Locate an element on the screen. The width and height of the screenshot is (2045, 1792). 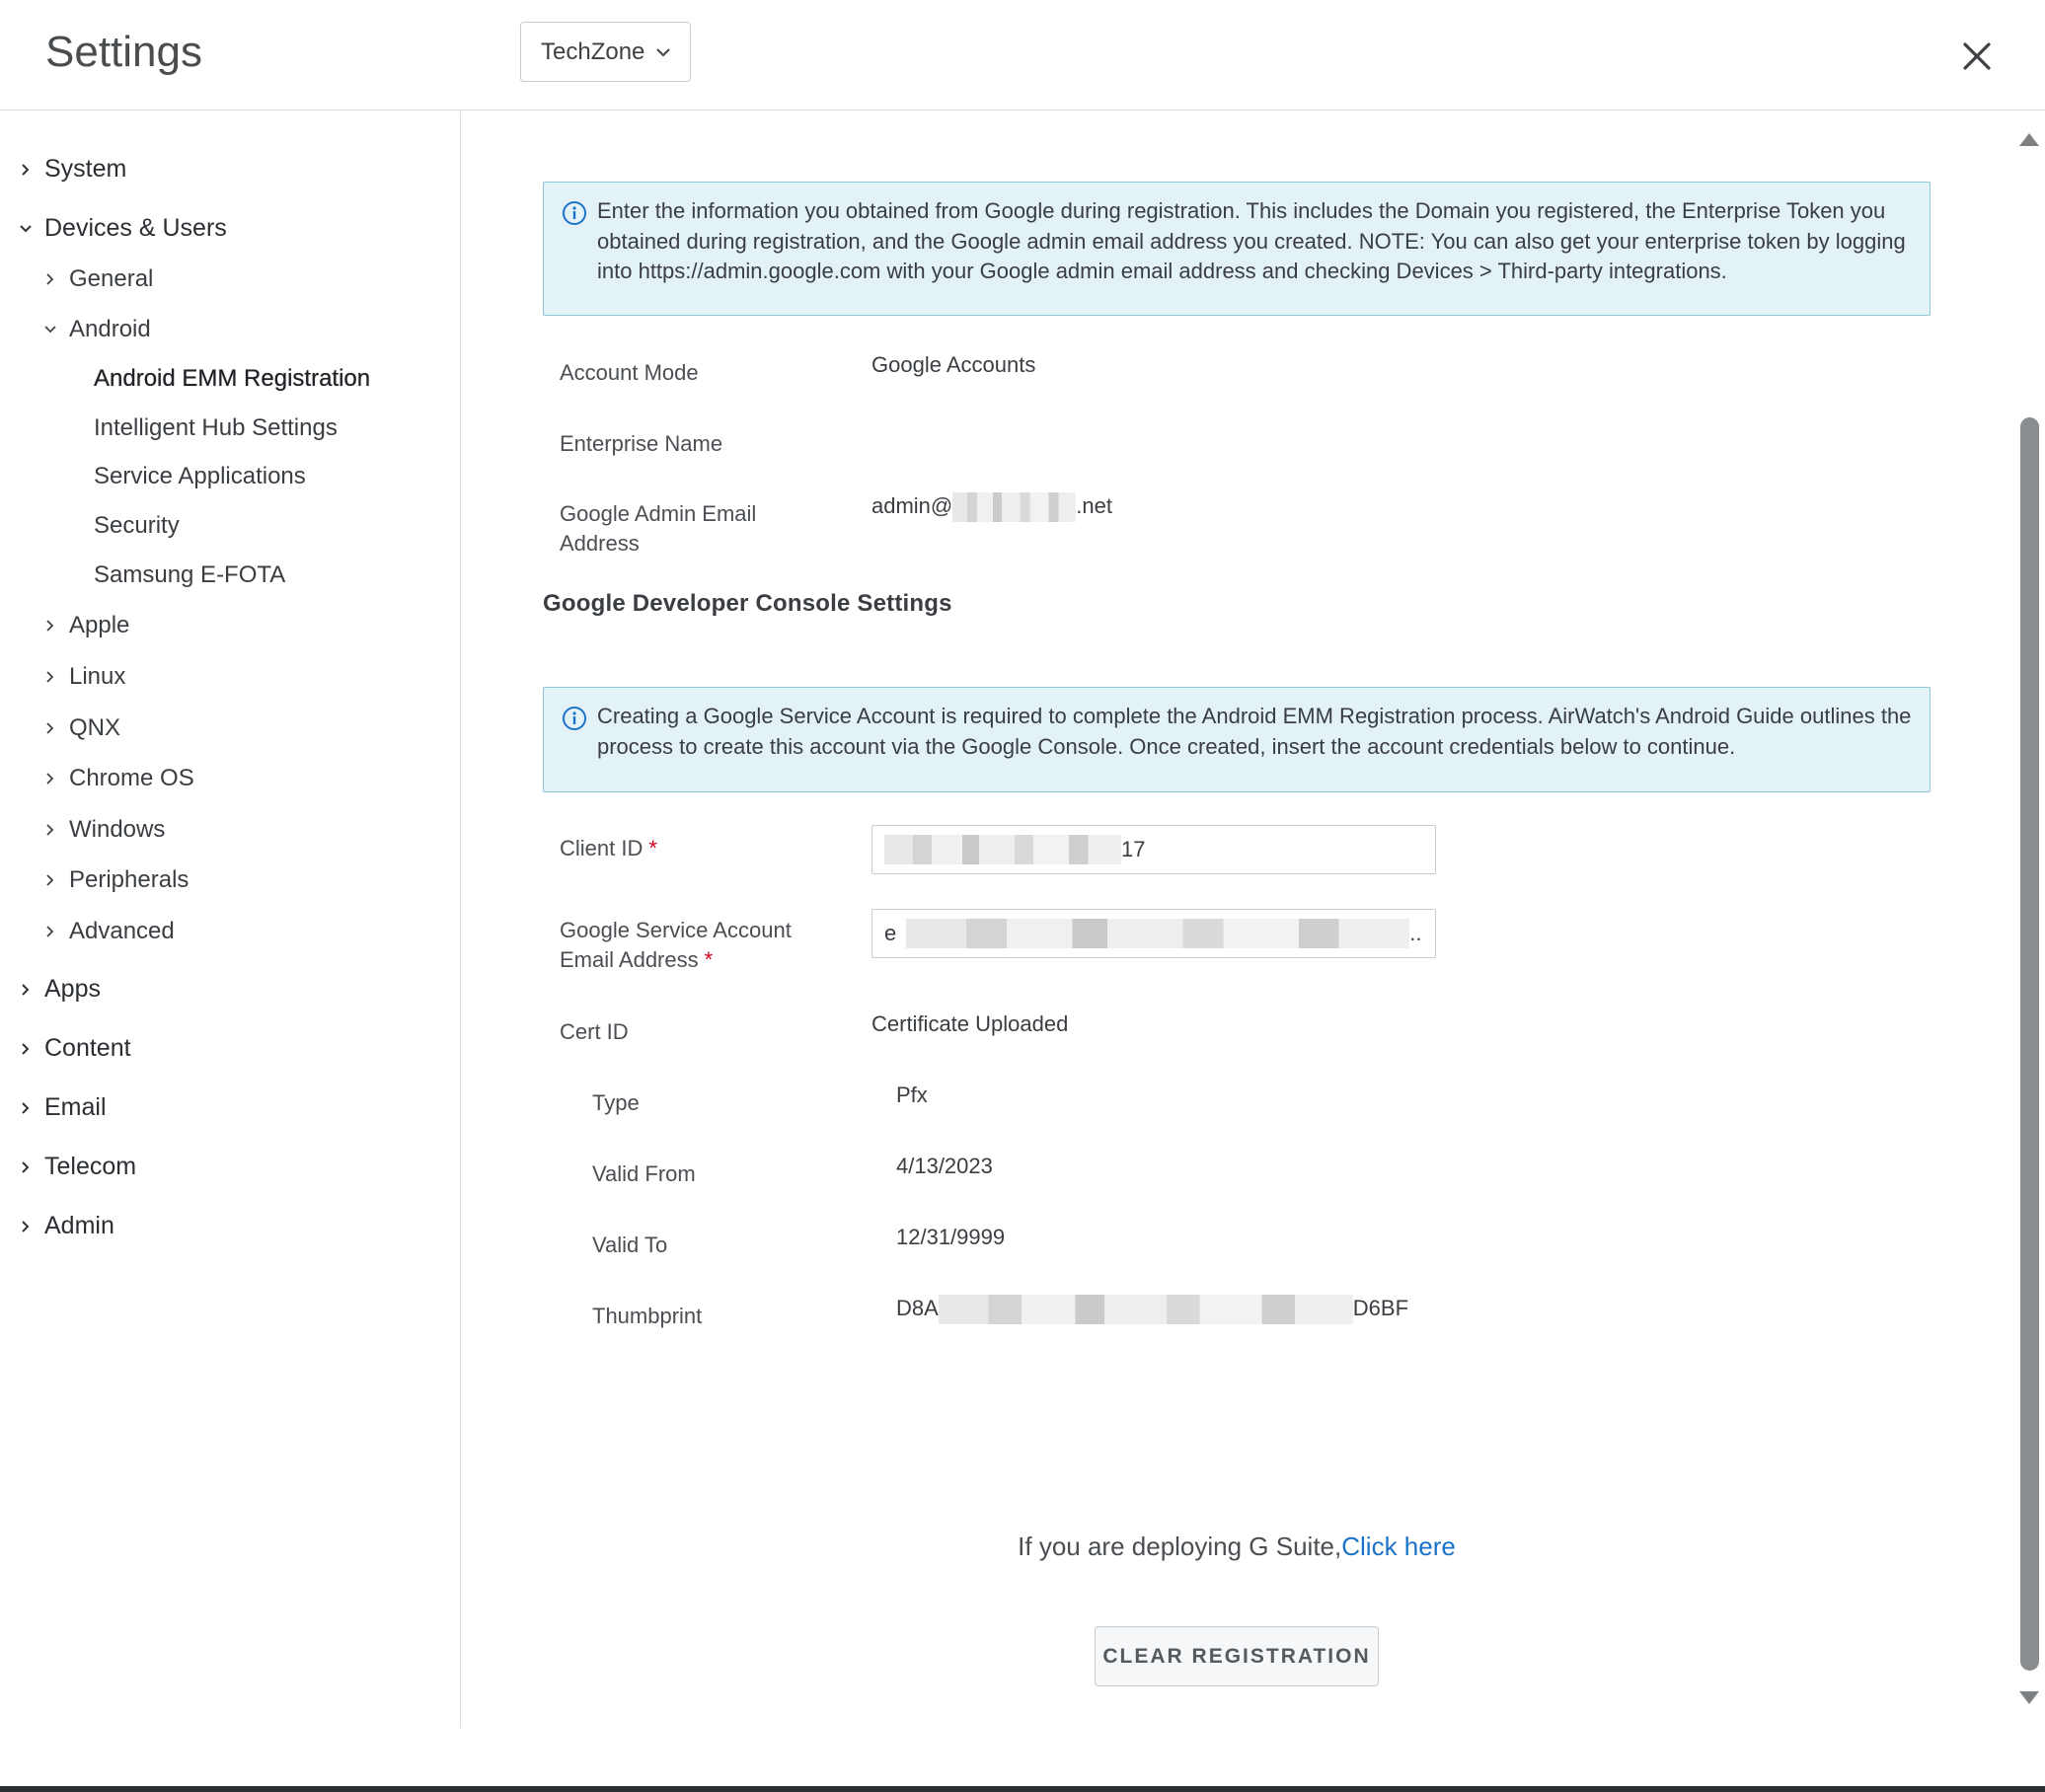
sidebar-item-apple: Apple is located at coordinates (85, 626).